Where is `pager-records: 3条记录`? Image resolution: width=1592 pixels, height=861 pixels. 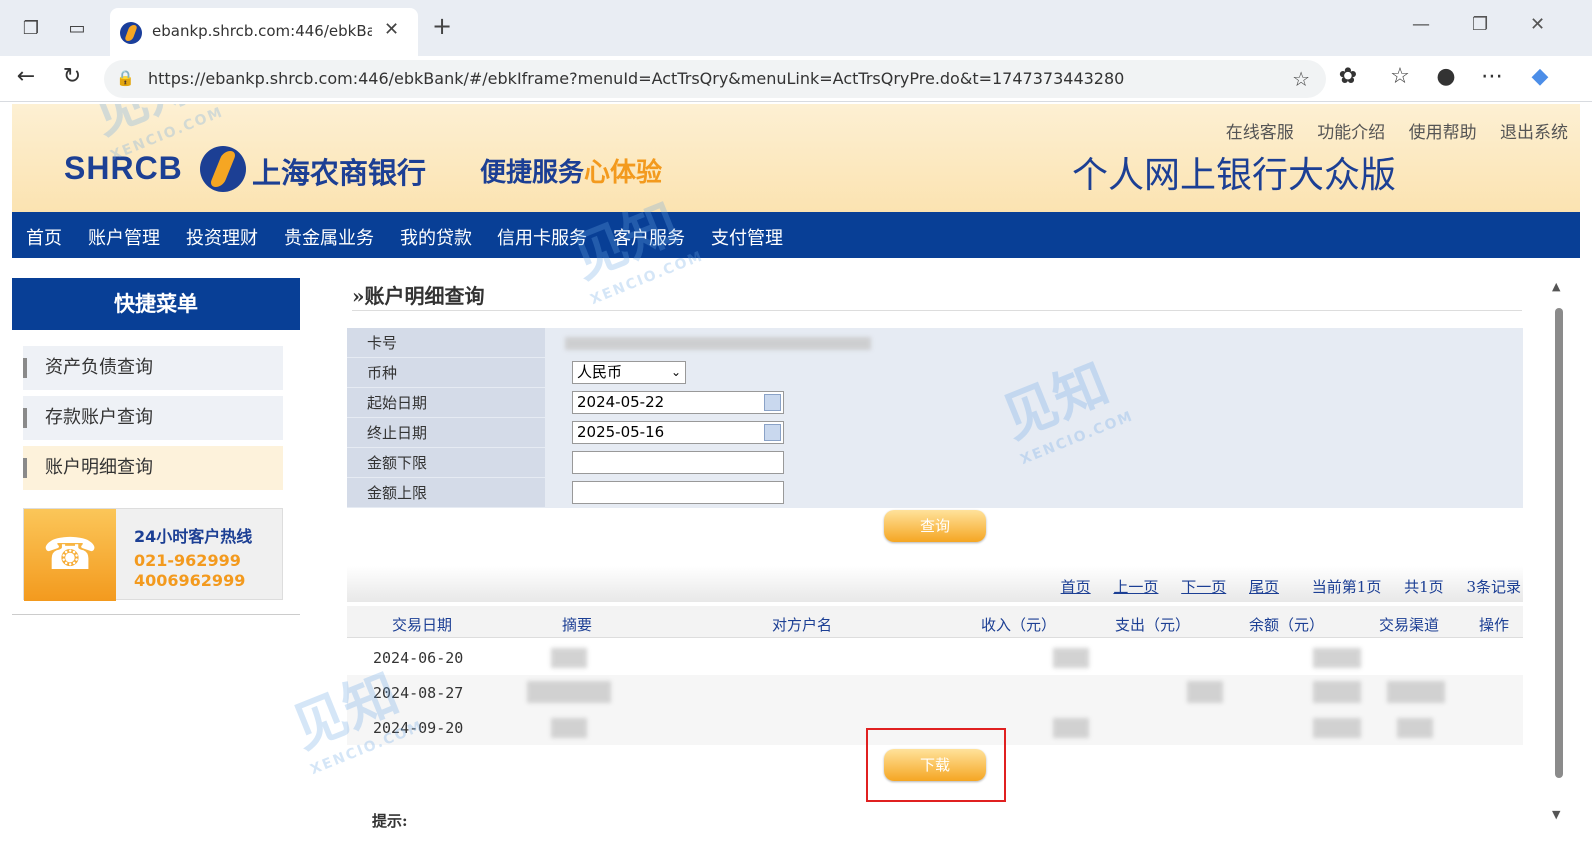
pager-records: 3条记录 is located at coordinates (1493, 587).